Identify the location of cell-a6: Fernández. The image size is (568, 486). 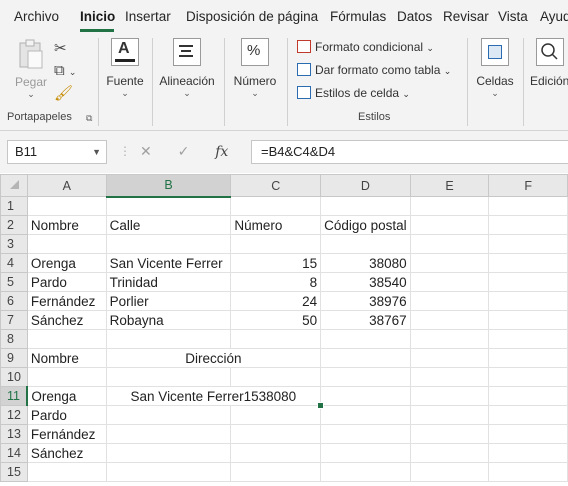
(66, 301).